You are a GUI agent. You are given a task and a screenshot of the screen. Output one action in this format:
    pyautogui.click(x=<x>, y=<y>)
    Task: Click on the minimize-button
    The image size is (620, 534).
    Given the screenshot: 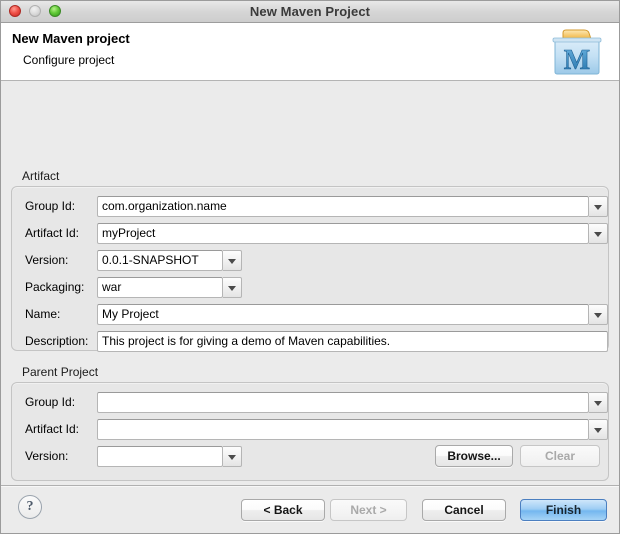 What is the action you would take?
    pyautogui.click(x=35, y=11)
    